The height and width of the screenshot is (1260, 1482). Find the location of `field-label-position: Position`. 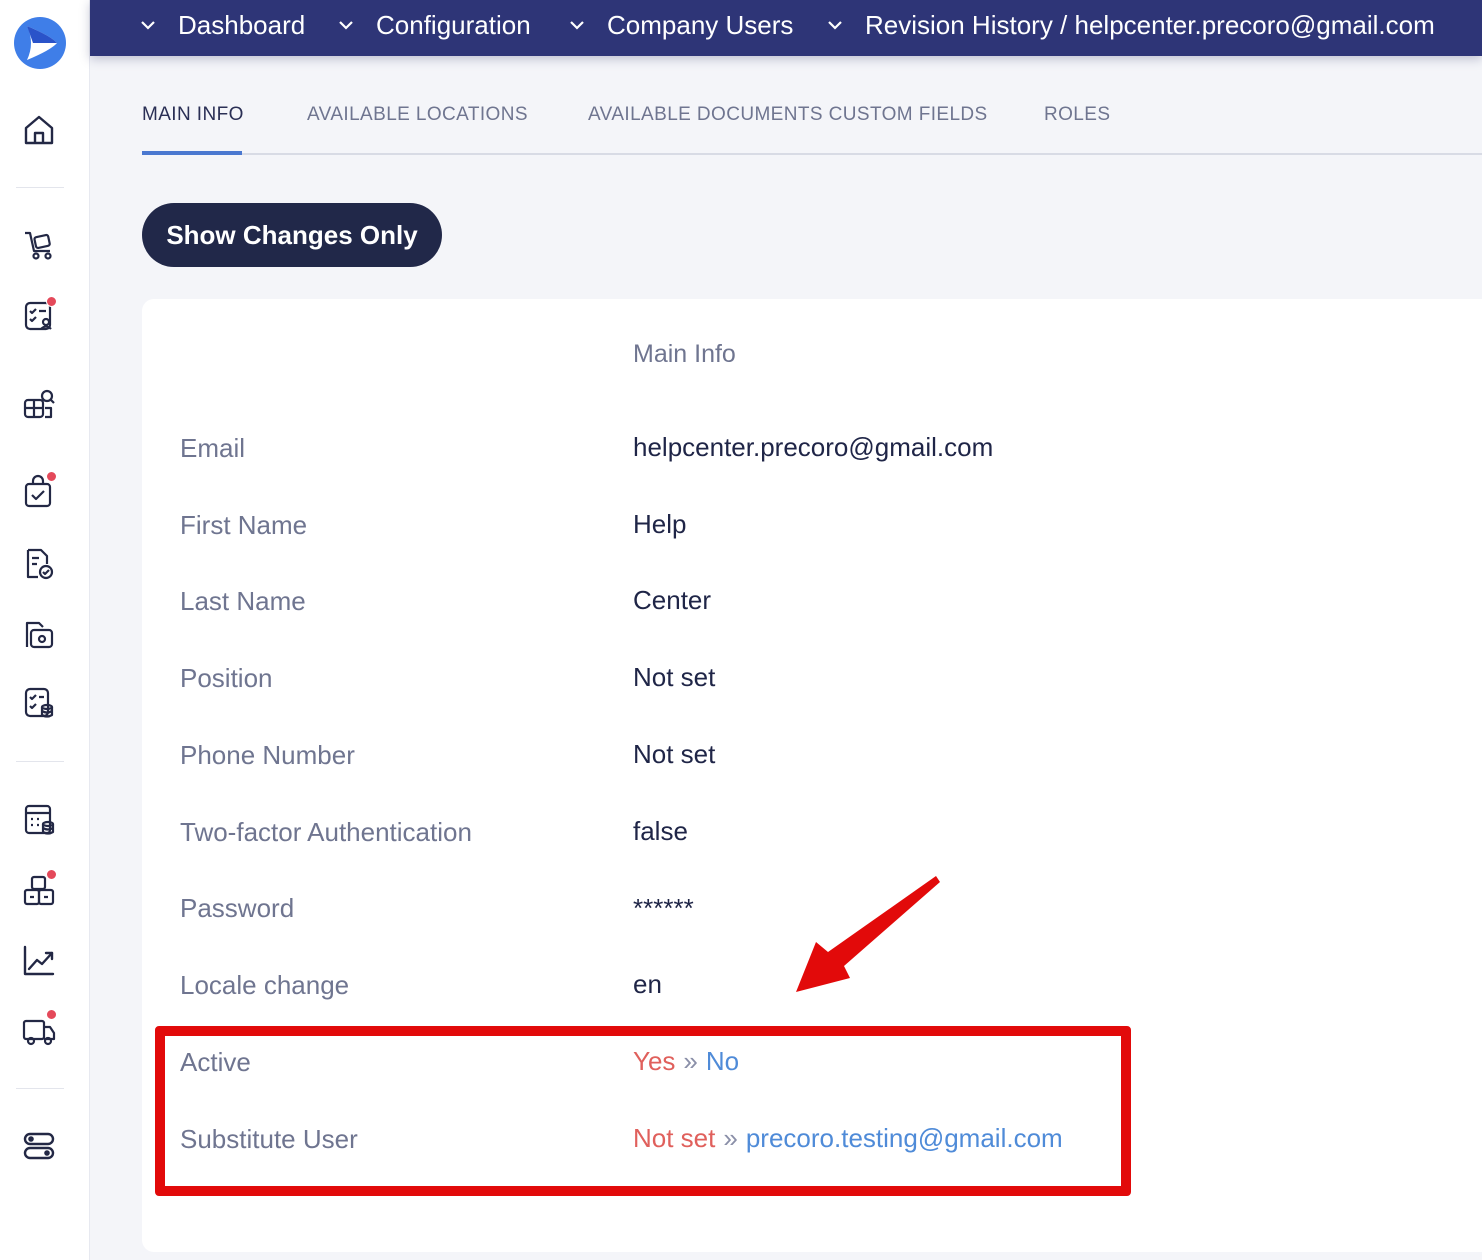

field-label-position: Position is located at coordinates (226, 678).